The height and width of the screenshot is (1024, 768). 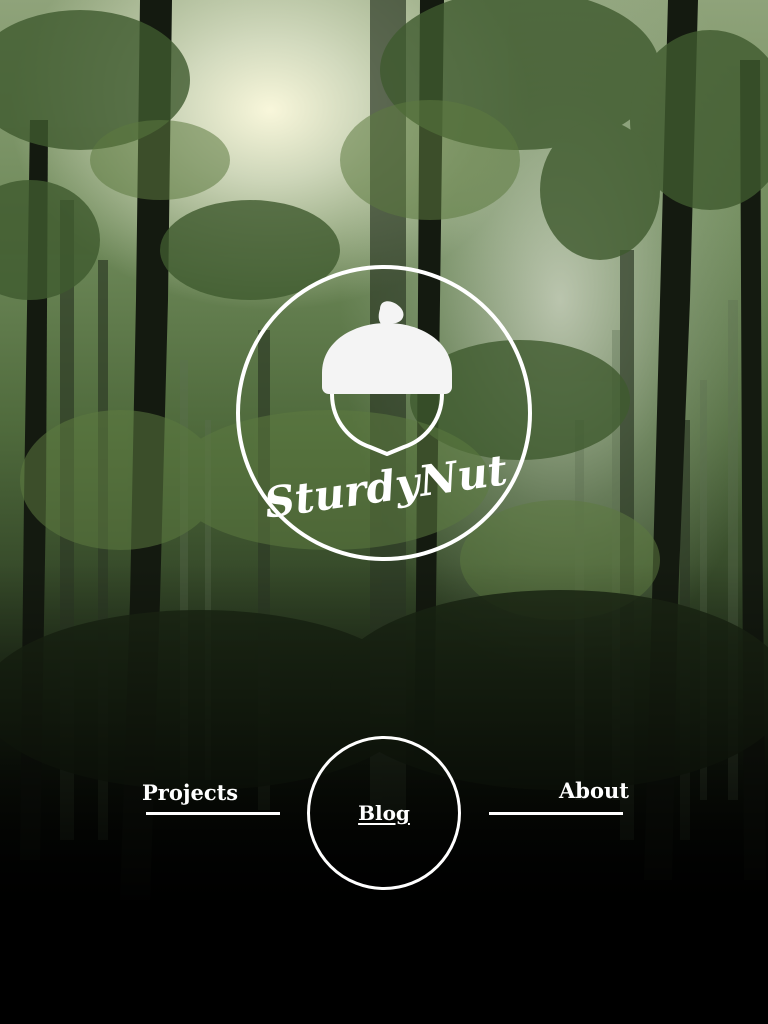 I want to click on projects-underline, so click(x=213, y=813).